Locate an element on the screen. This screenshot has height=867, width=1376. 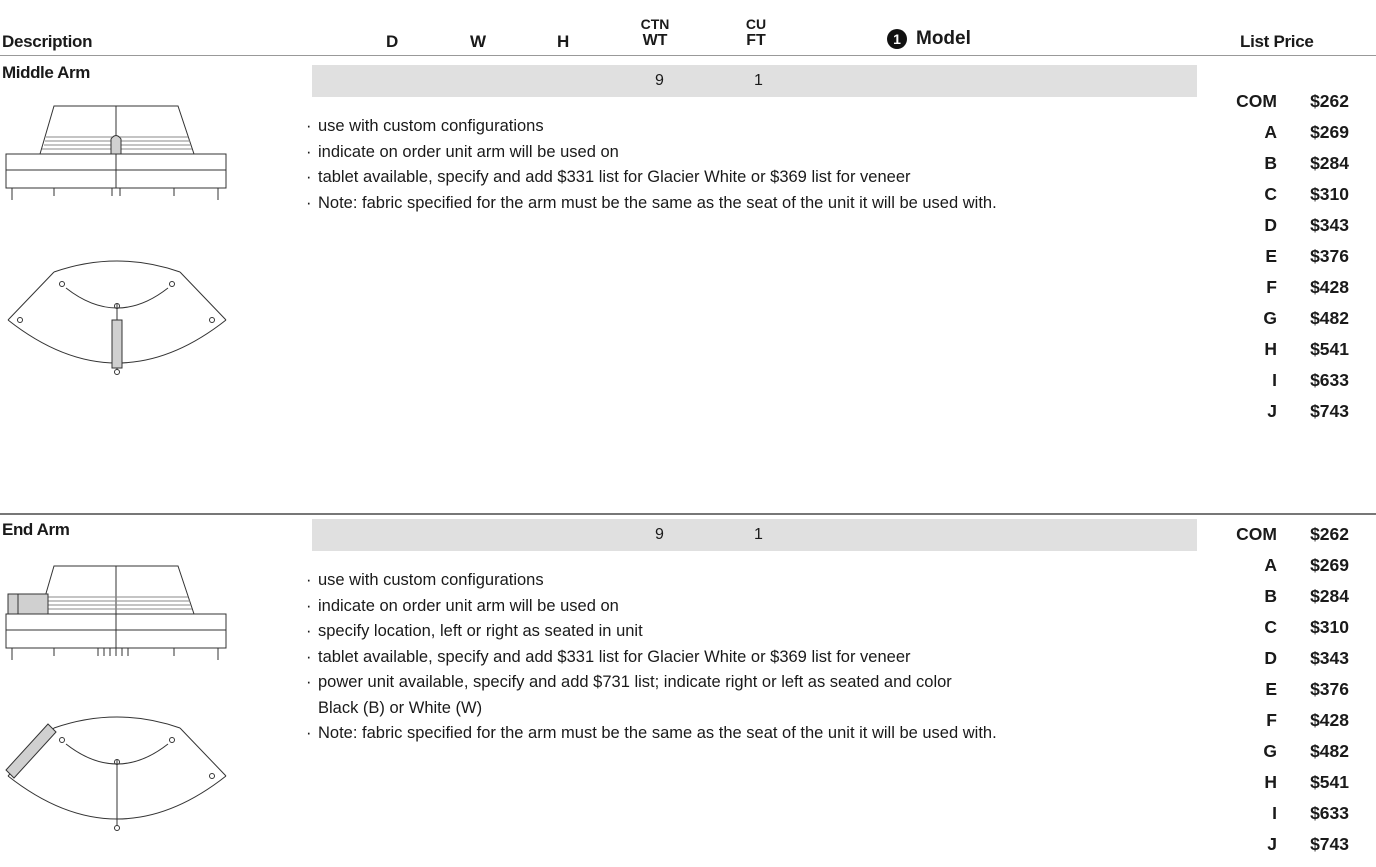
price-grade: I is located at coordinates (1274, 380).